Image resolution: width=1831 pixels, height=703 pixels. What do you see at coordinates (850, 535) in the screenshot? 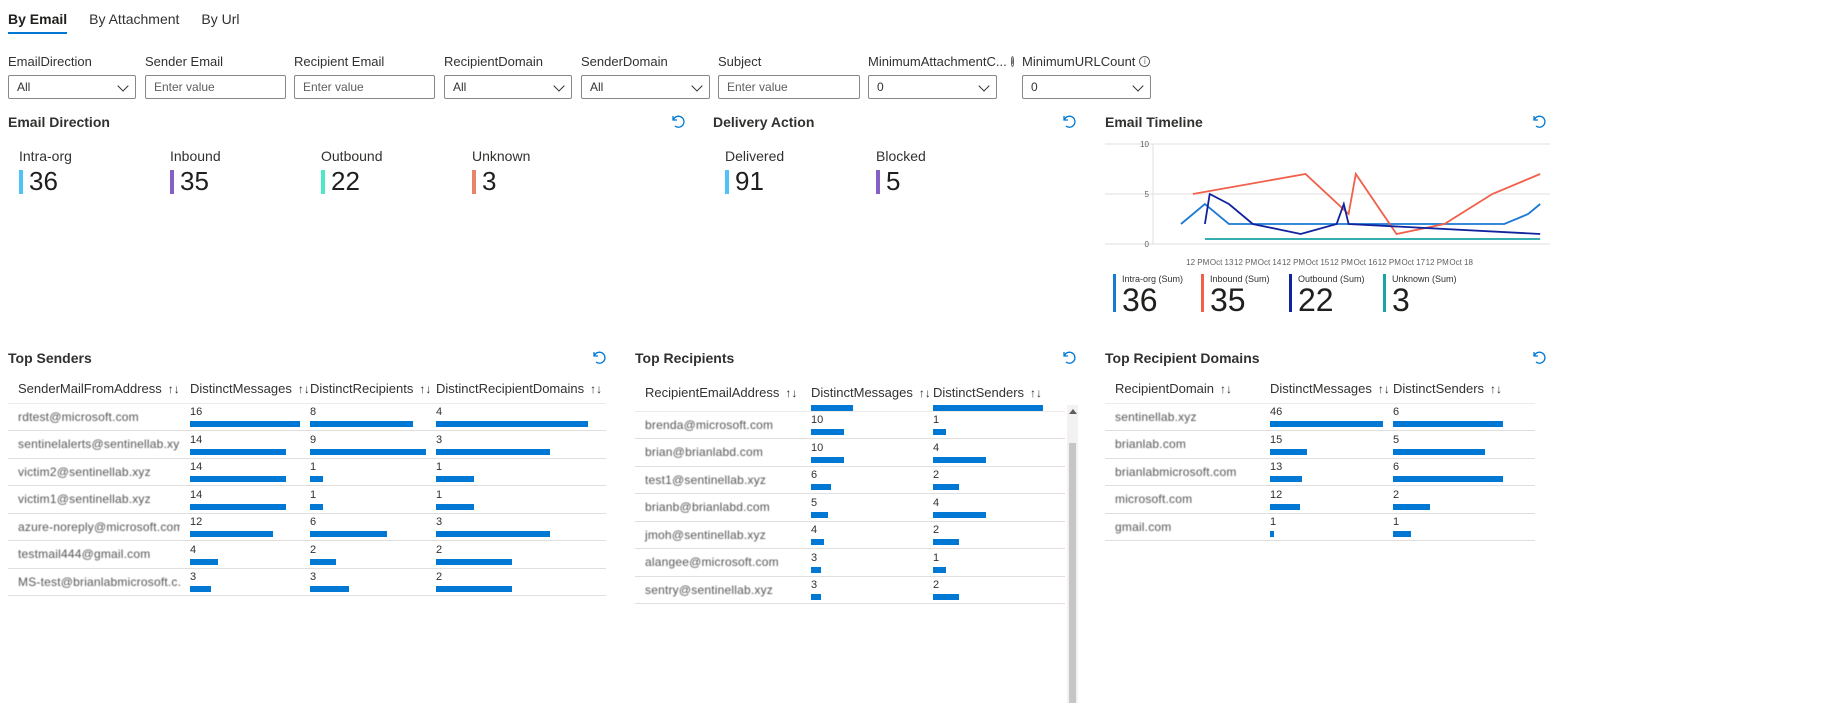
I see `table-row: jmoh@sentinellab.xyz 4 2` at bounding box center [850, 535].